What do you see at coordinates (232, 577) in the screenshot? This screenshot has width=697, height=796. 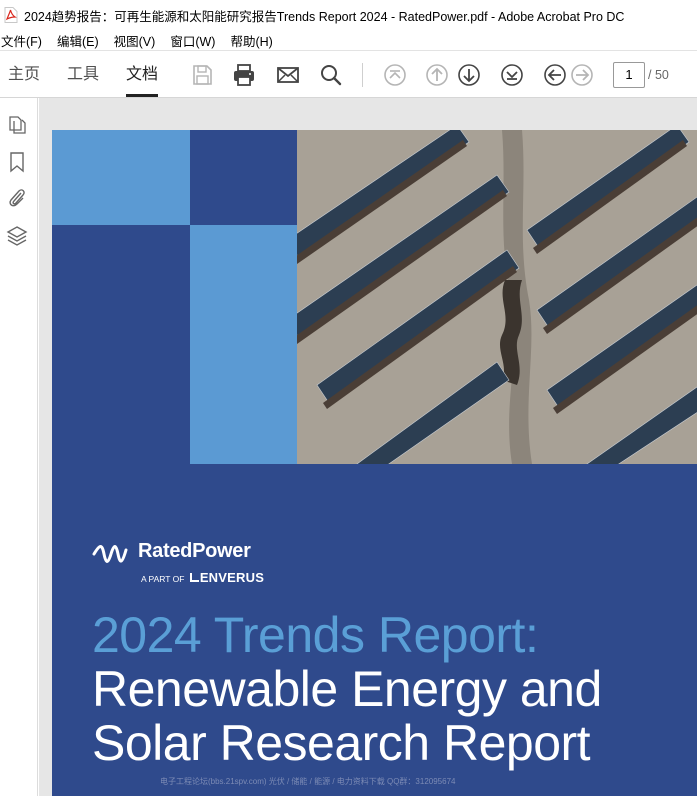 I see `enverus-text: ENVERUS` at bounding box center [232, 577].